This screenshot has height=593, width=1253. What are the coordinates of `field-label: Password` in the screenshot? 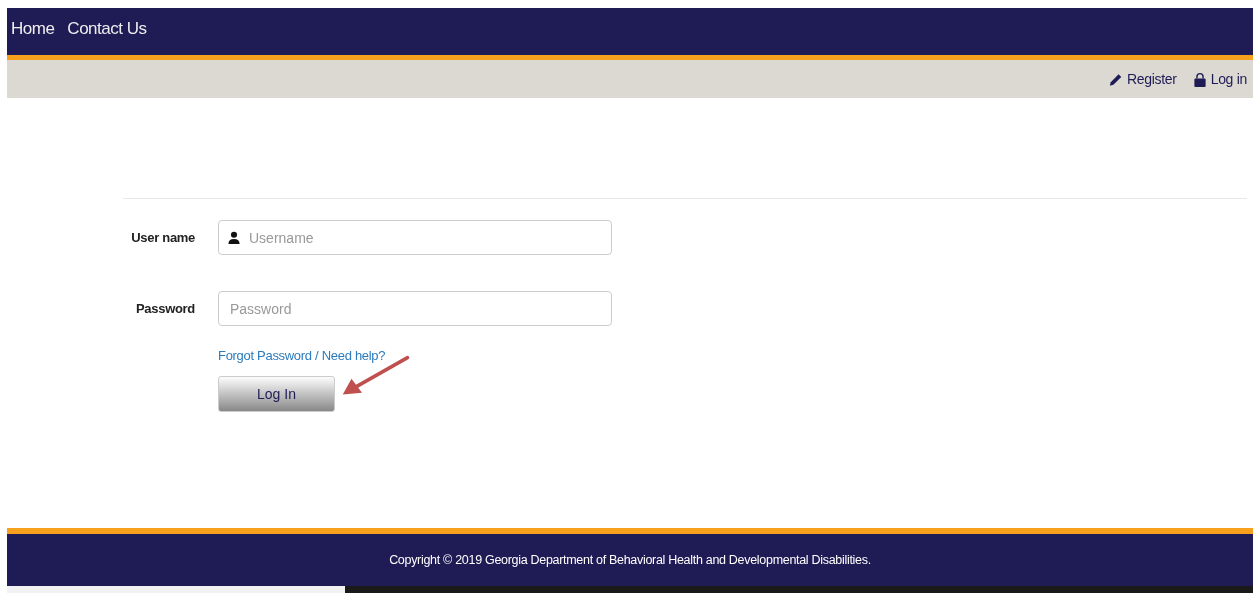 It's located at (165, 308).